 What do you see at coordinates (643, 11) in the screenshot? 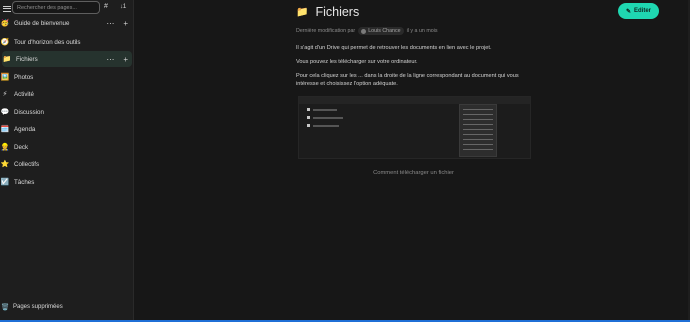
I see `edit-label: Editer` at bounding box center [643, 11].